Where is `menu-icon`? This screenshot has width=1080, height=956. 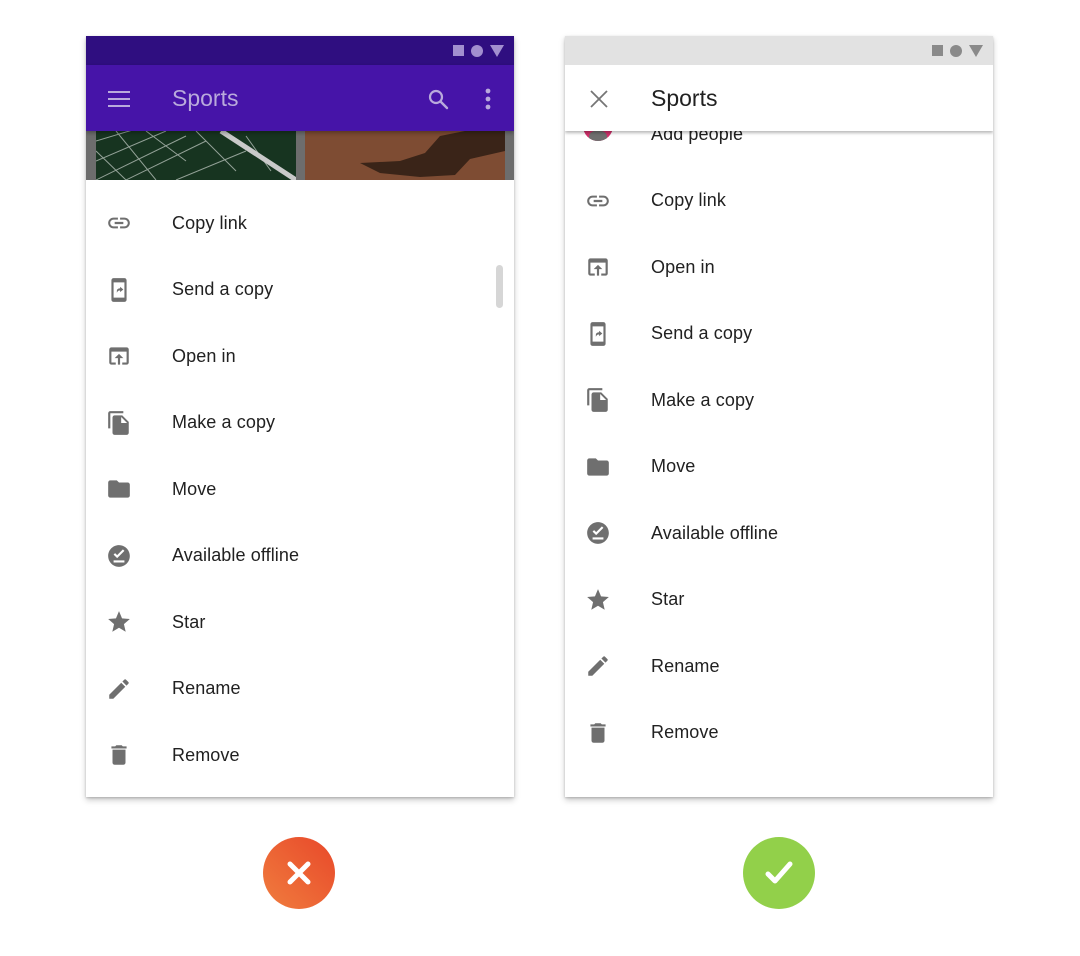
menu-icon is located at coordinates (119, 99).